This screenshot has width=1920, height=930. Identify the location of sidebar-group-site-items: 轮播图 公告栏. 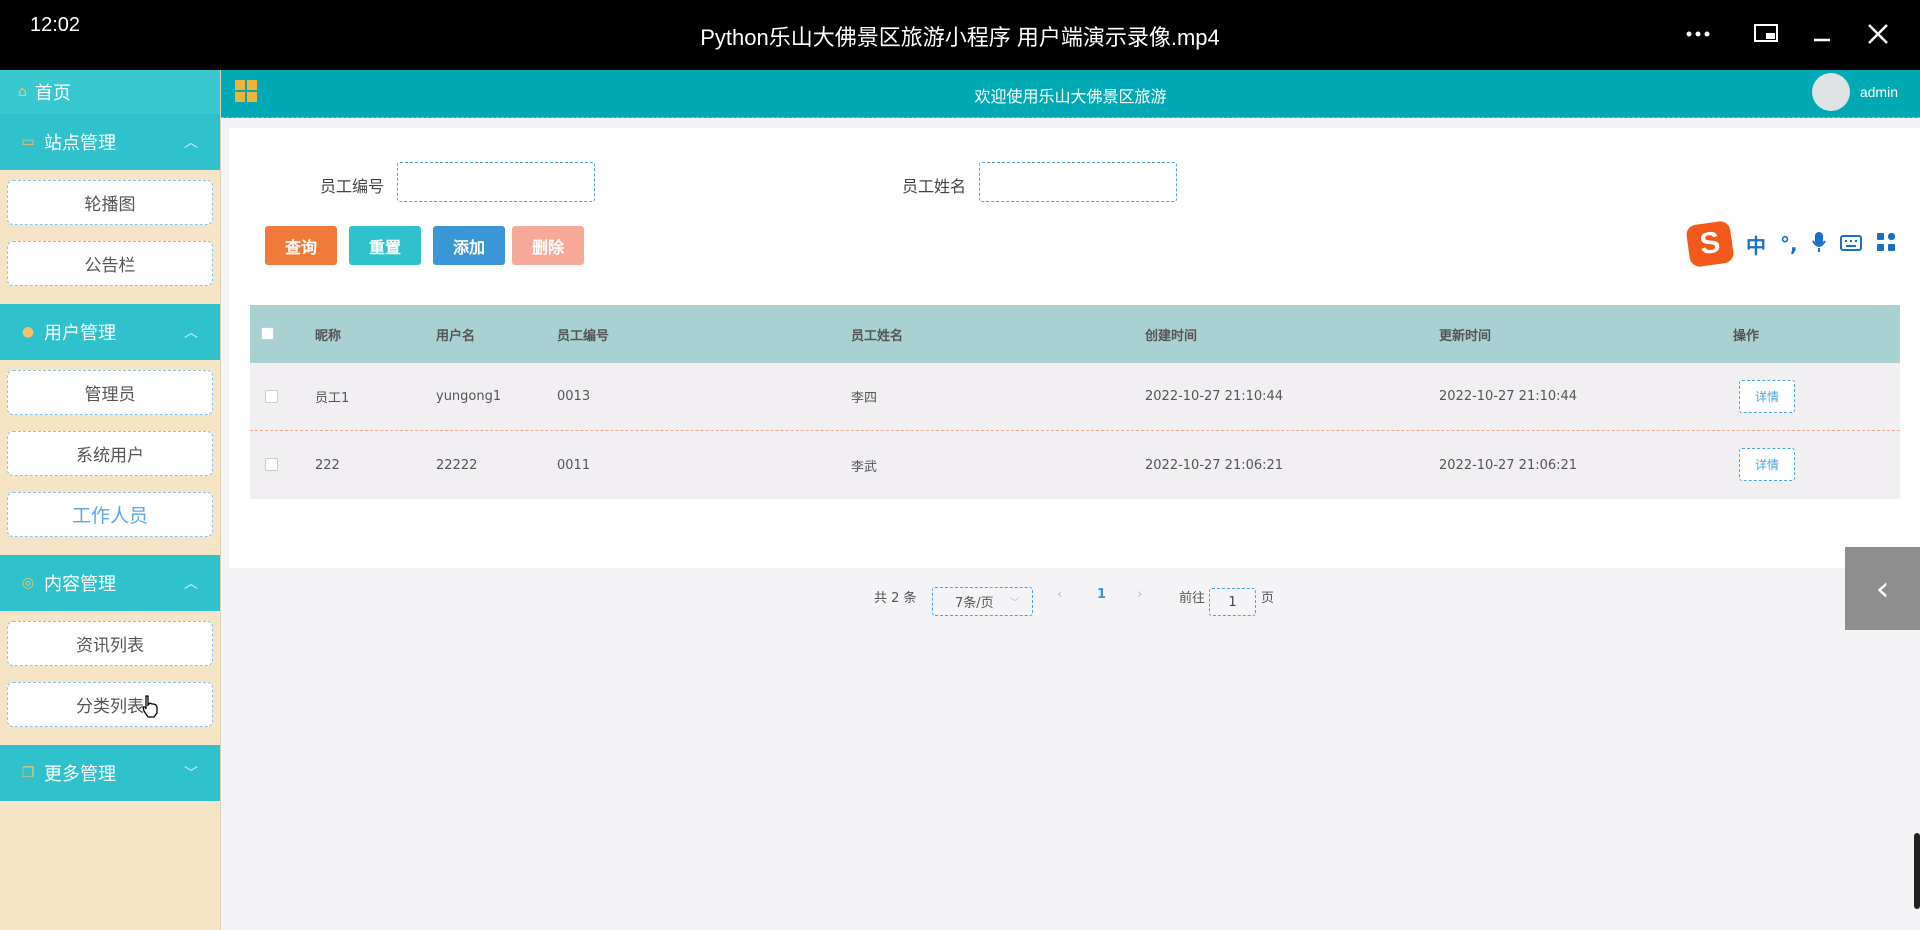
(110, 237).